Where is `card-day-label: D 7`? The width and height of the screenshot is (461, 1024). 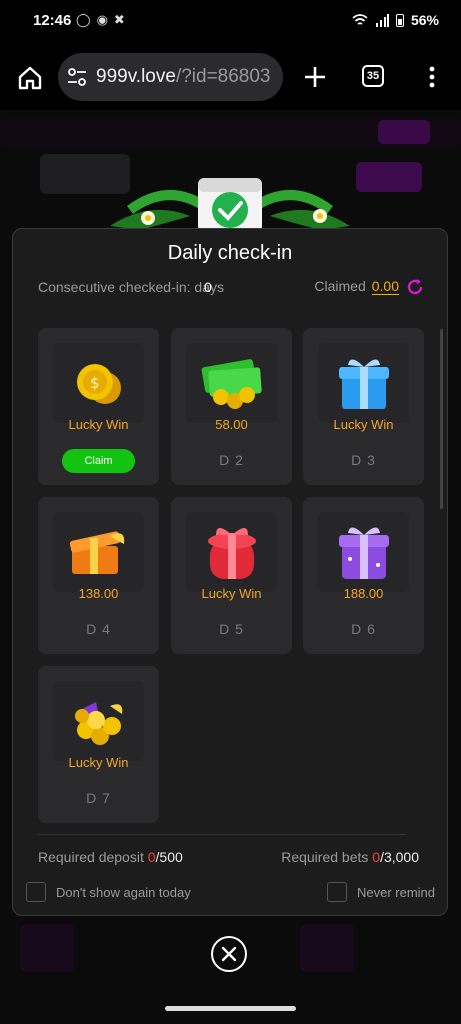 card-day-label: D 7 is located at coordinates (98, 798).